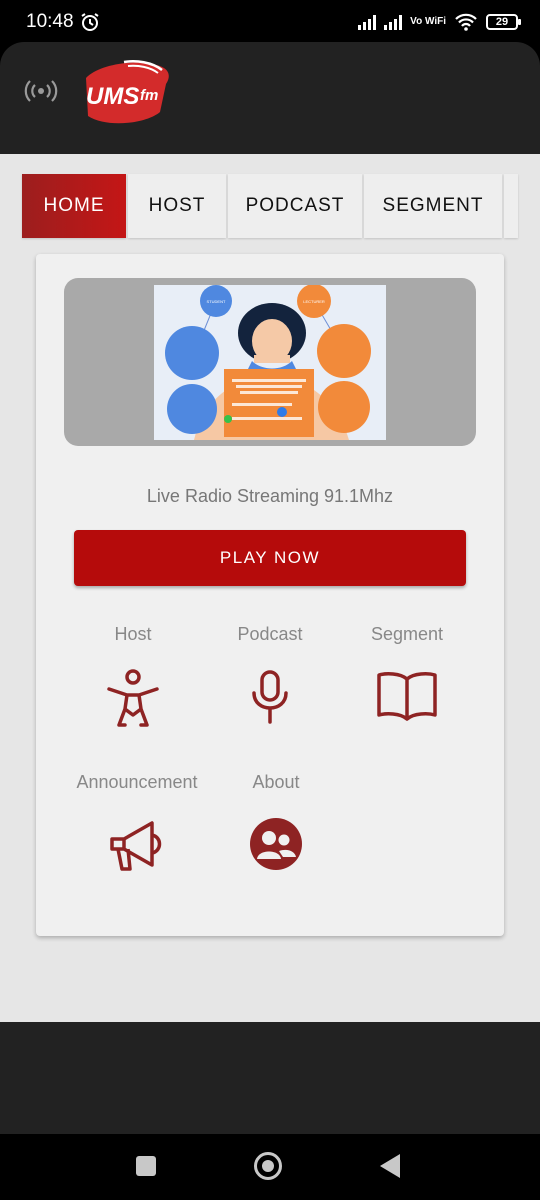  I want to click on tab-bar: HOME HOST PODCAST SEGMENT, so click(271, 207).